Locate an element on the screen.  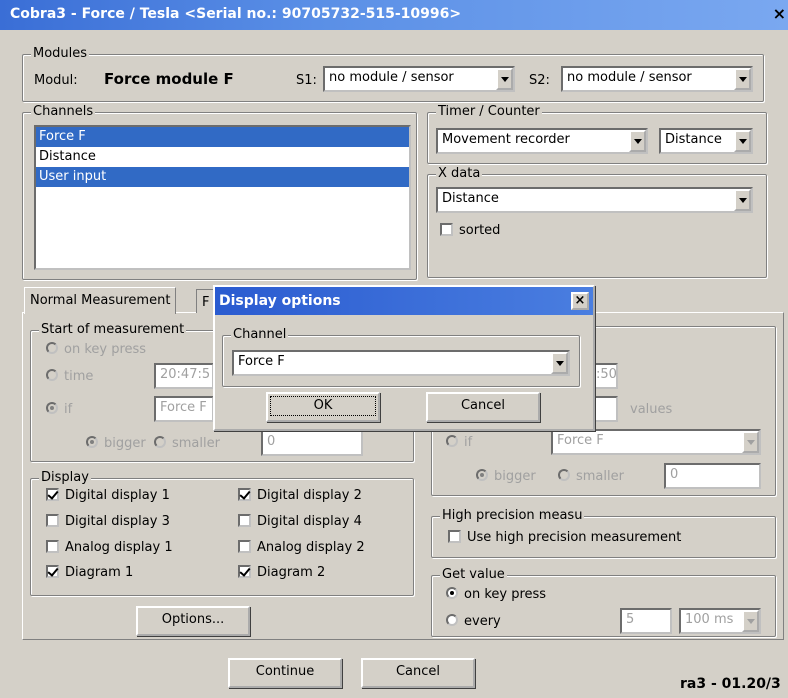
tab-normal-measurement: Normal Measurement is located at coordinates (100, 300).